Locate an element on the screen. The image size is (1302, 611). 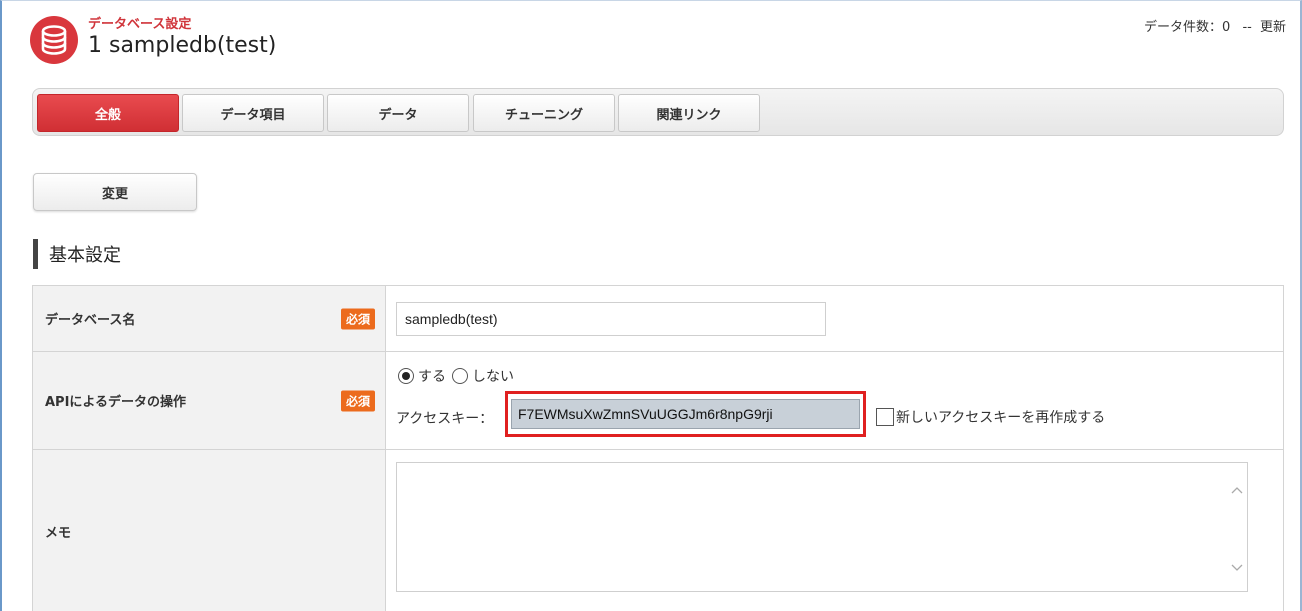
api-operation-value-cell: する しない アクセスキー： 新しいアクセスキーを再作成する is located at coordinates (834, 400).